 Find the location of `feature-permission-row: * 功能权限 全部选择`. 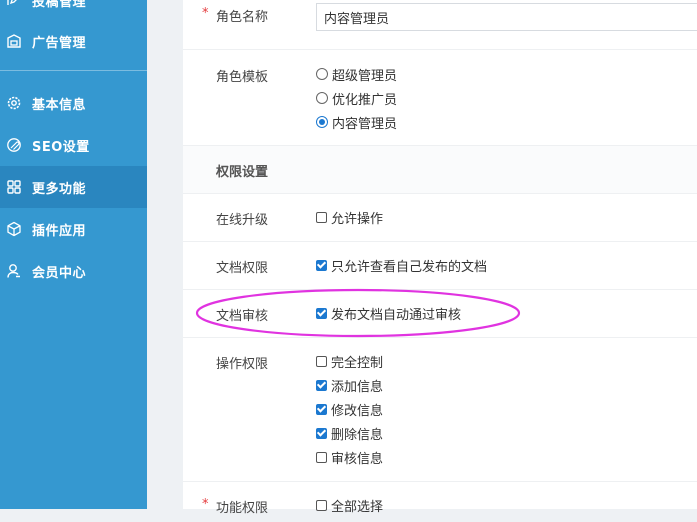

feature-permission-row: * 功能权限 全部选择 is located at coordinates (440, 502).